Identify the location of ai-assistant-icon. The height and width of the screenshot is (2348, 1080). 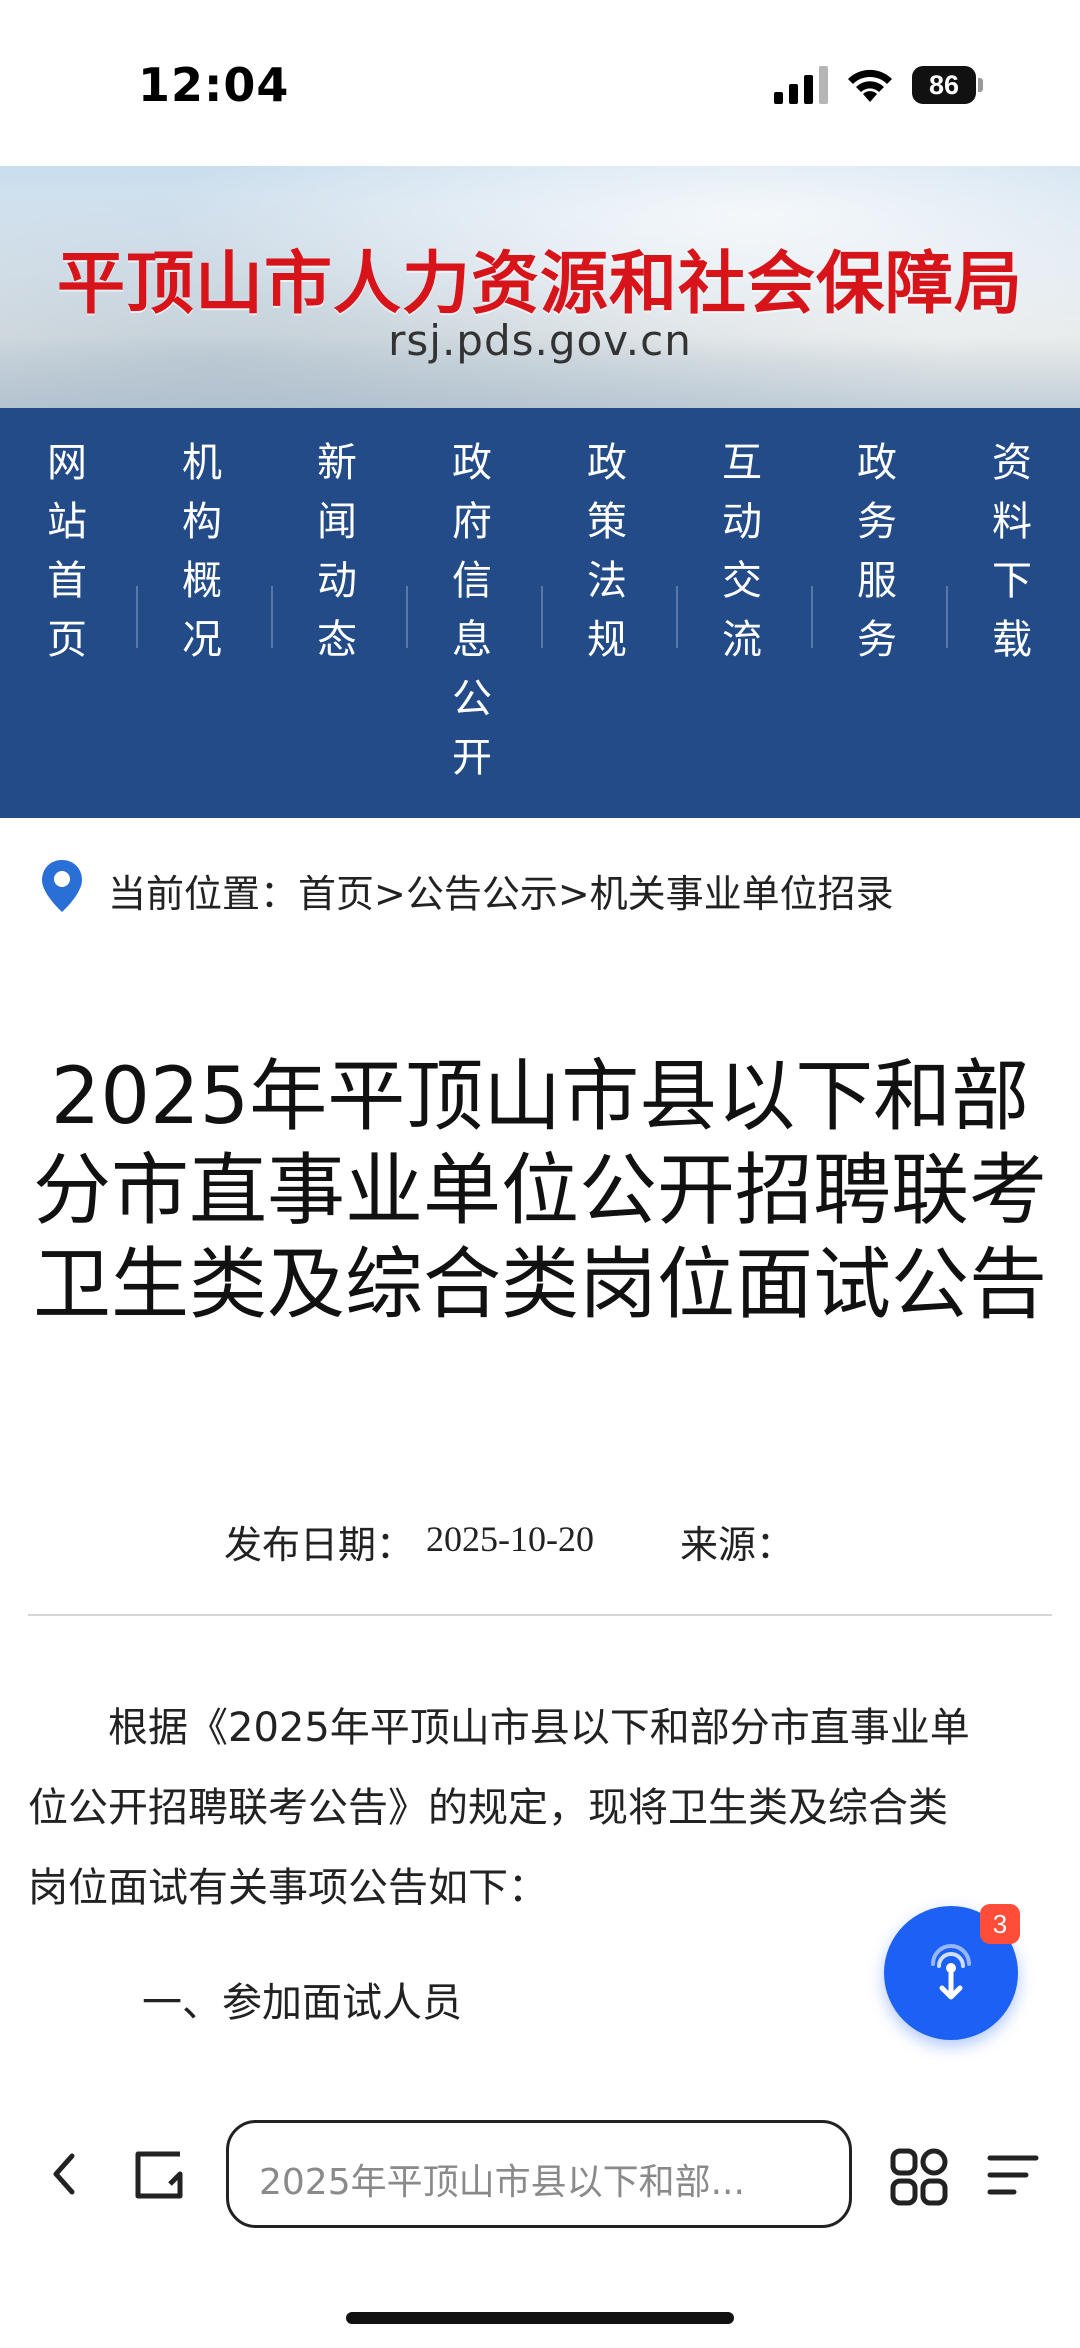
(951, 1972).